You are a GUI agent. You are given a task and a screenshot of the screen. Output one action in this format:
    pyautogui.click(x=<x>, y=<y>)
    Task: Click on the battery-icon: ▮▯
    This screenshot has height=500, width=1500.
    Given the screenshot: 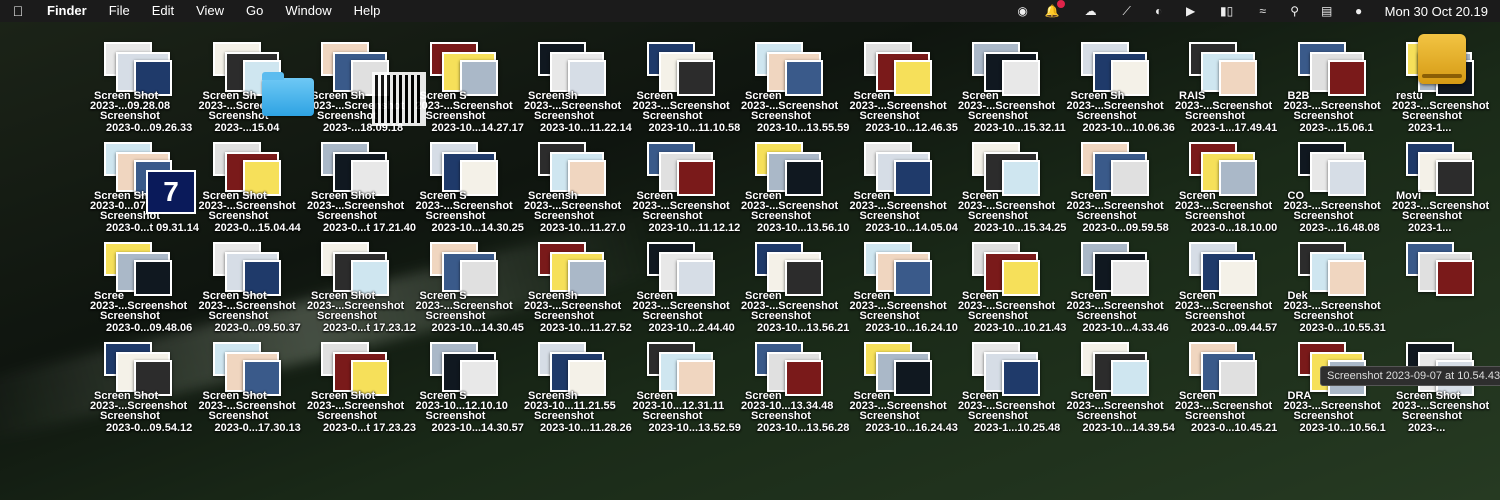 What is the action you would take?
    pyautogui.click(x=1227, y=11)
    